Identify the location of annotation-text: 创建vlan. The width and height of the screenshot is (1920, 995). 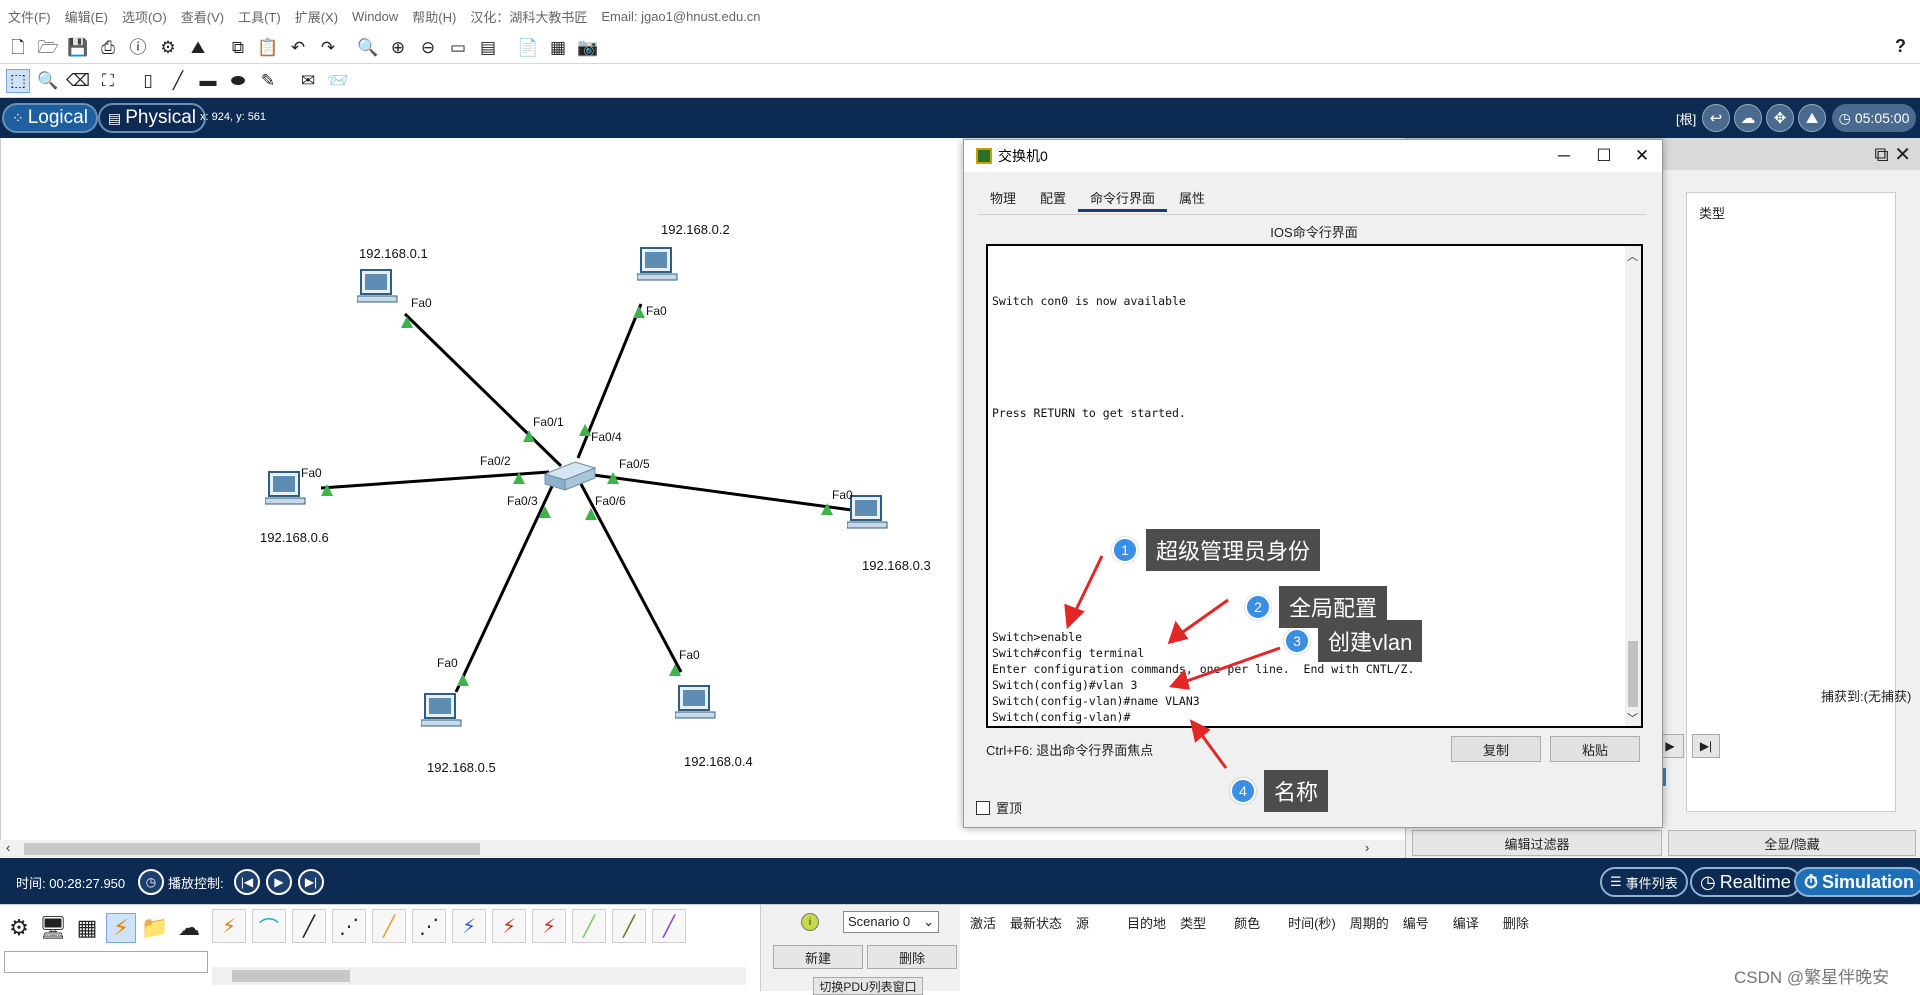
(1370, 641).